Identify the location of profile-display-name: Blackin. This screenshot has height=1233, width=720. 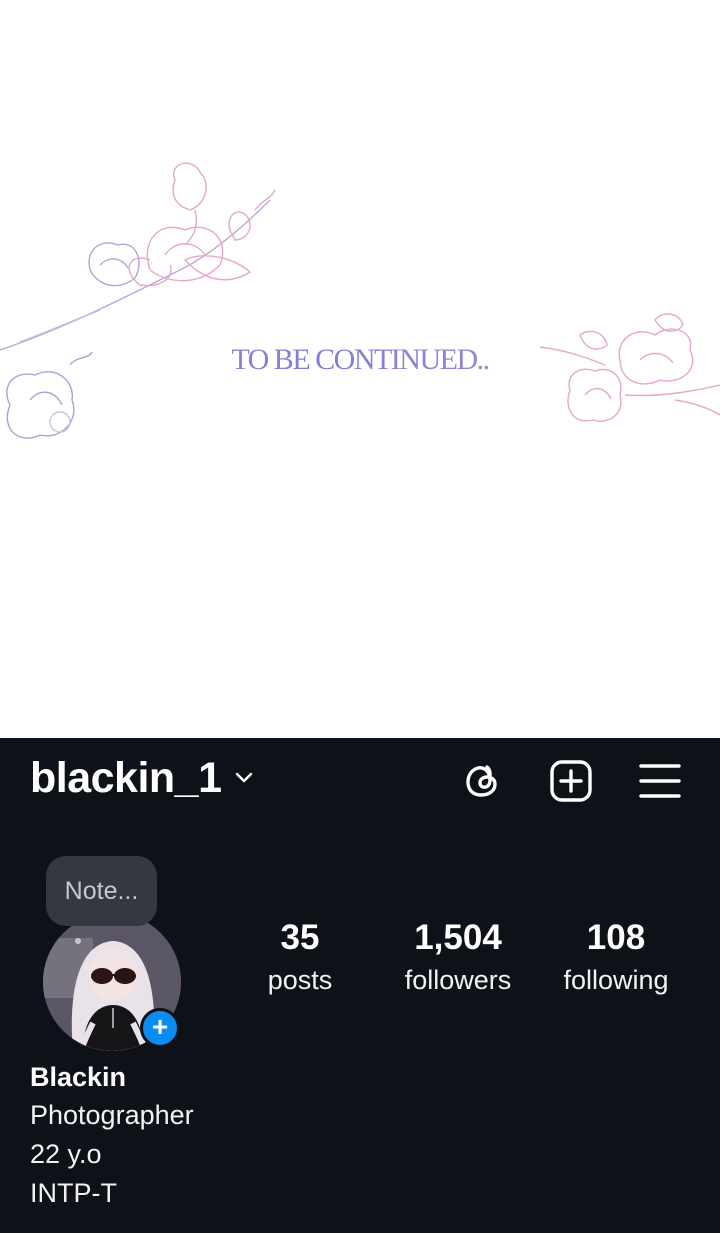
(78, 1077).